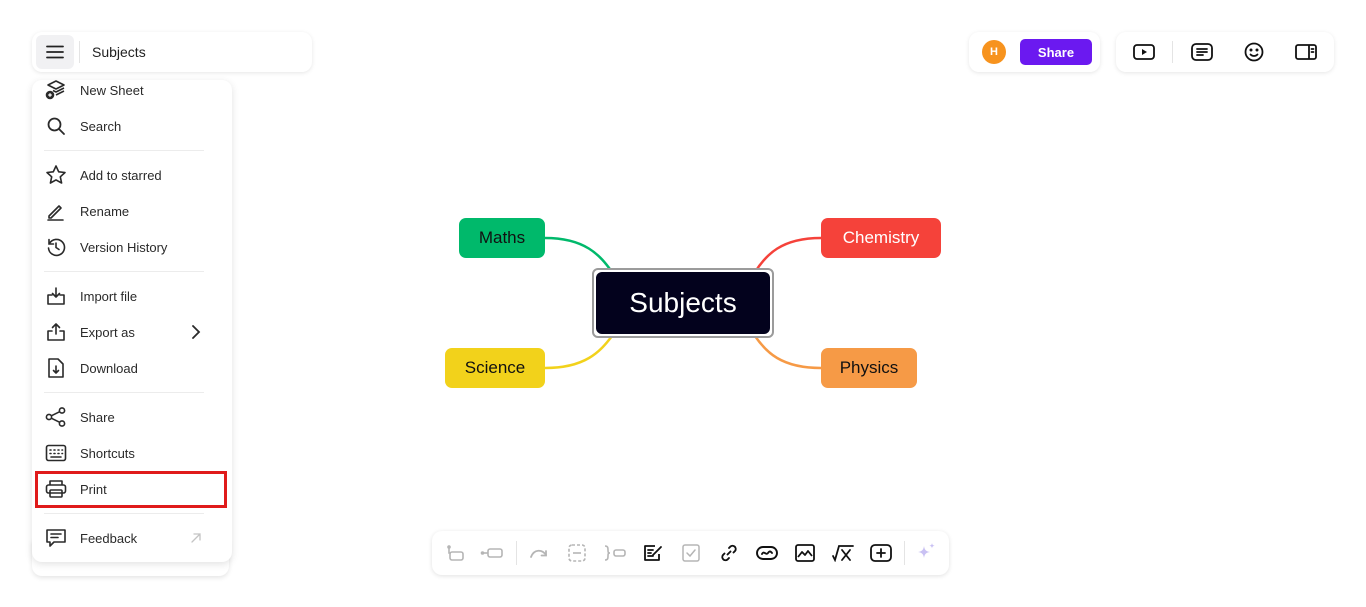 The image size is (1366, 607). What do you see at coordinates (107, 453) in the screenshot?
I see `menu-item-label: Shortcuts` at bounding box center [107, 453].